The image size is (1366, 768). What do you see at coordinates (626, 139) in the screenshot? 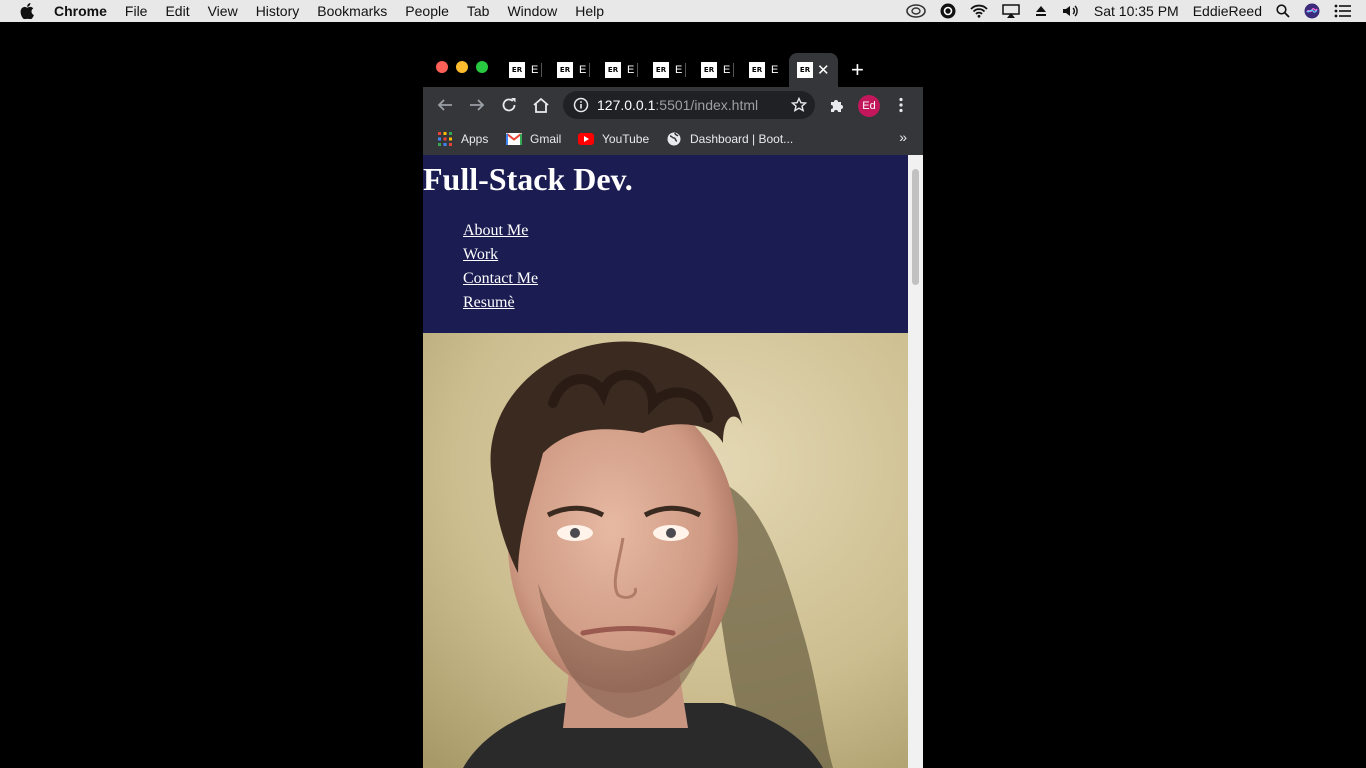
I see `bookmark-label: YouTube` at bounding box center [626, 139].